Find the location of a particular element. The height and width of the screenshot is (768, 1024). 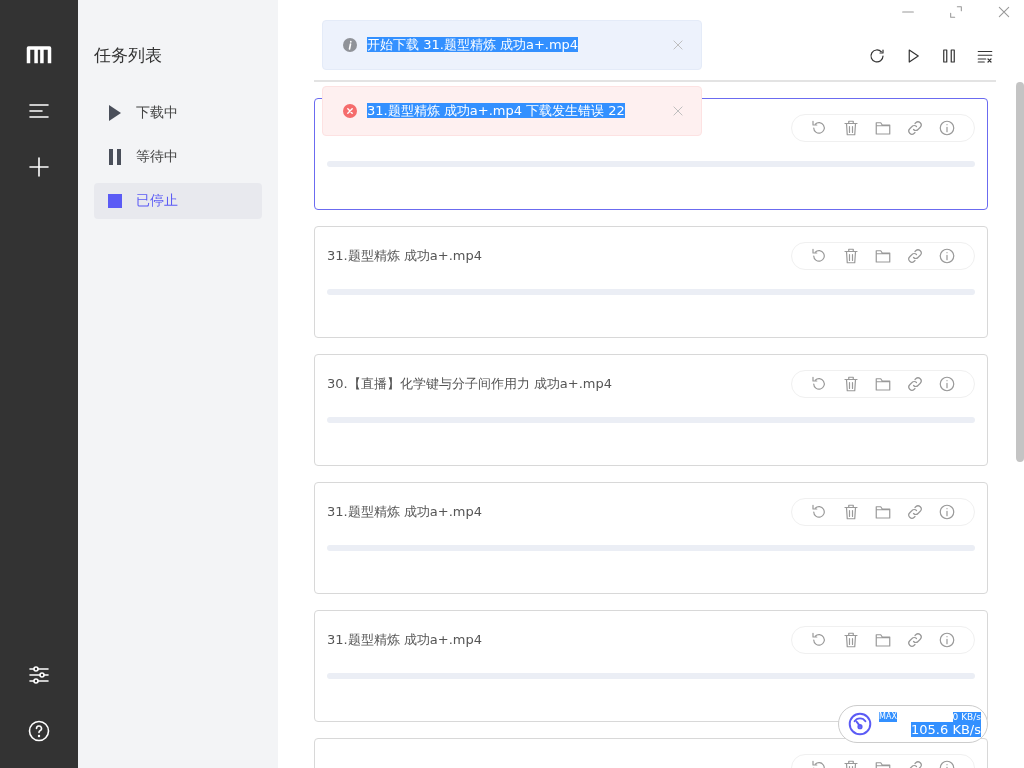

task-filter-item: 下载中 is located at coordinates (178, 113).